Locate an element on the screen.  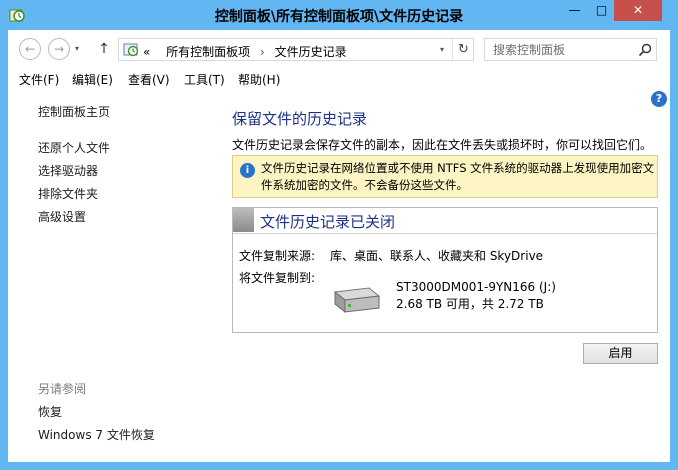
page-description: 文件历史记录会保存文件的副本，因此在文件丢失或损坏时，你可以找回它们。 is located at coordinates (442, 145).